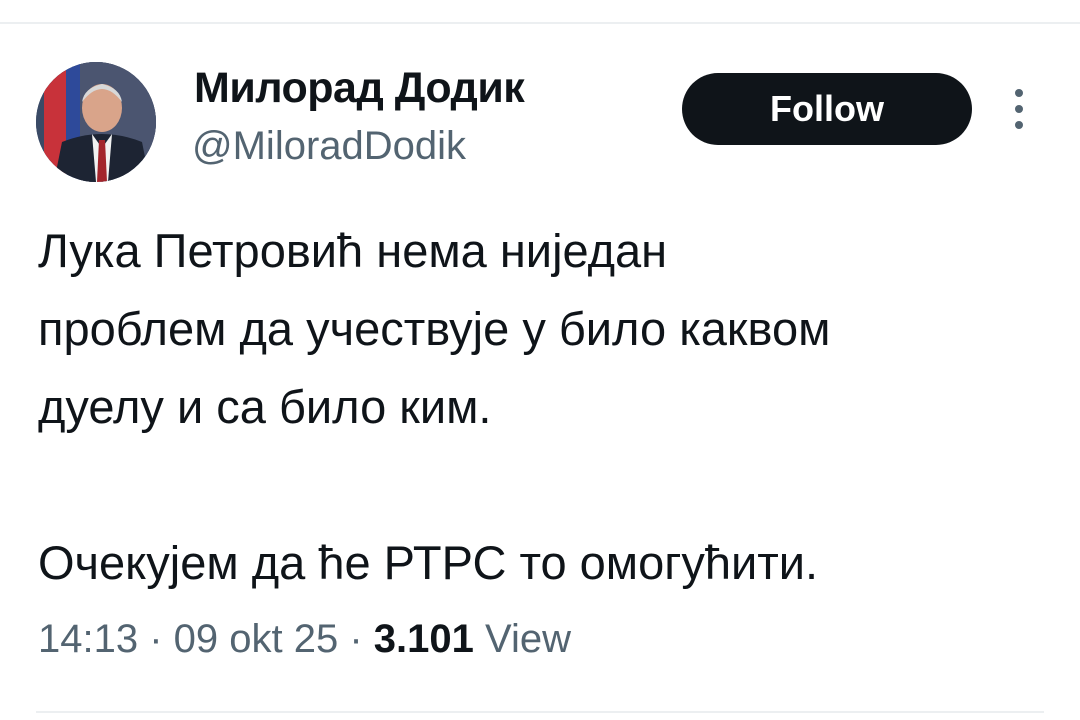 This screenshot has width=1080, height=720. Describe the element at coordinates (359, 88) in the screenshot. I see `author-display-name: Милорад Додик` at that location.